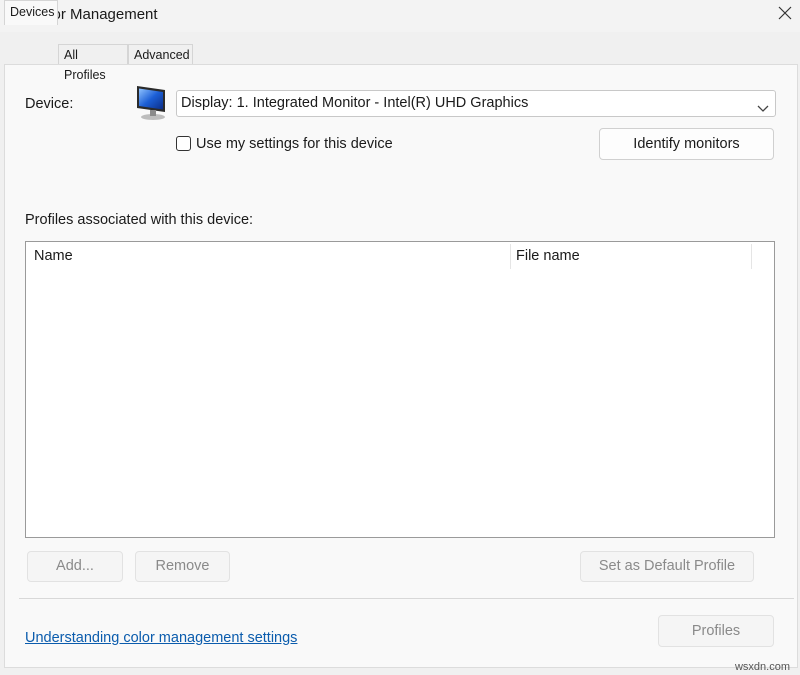 This screenshot has width=800, height=675. Describe the element at coordinates (160, 54) in the screenshot. I see `tab-advanced: Advanced` at that location.